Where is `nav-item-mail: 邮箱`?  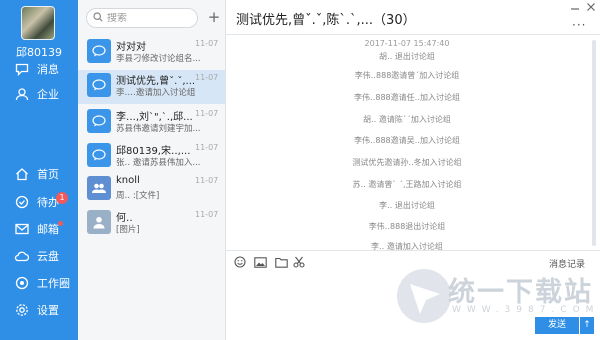 nav-item-mail: 邮箱 is located at coordinates (39, 229).